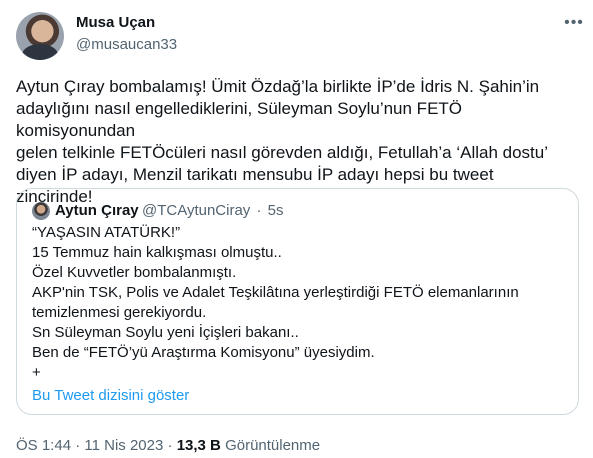 Image resolution: width=593 pixels, height=458 pixels. What do you see at coordinates (97, 210) in the screenshot?
I see `quoted-author-name: Aytun Çıray` at bounding box center [97, 210].